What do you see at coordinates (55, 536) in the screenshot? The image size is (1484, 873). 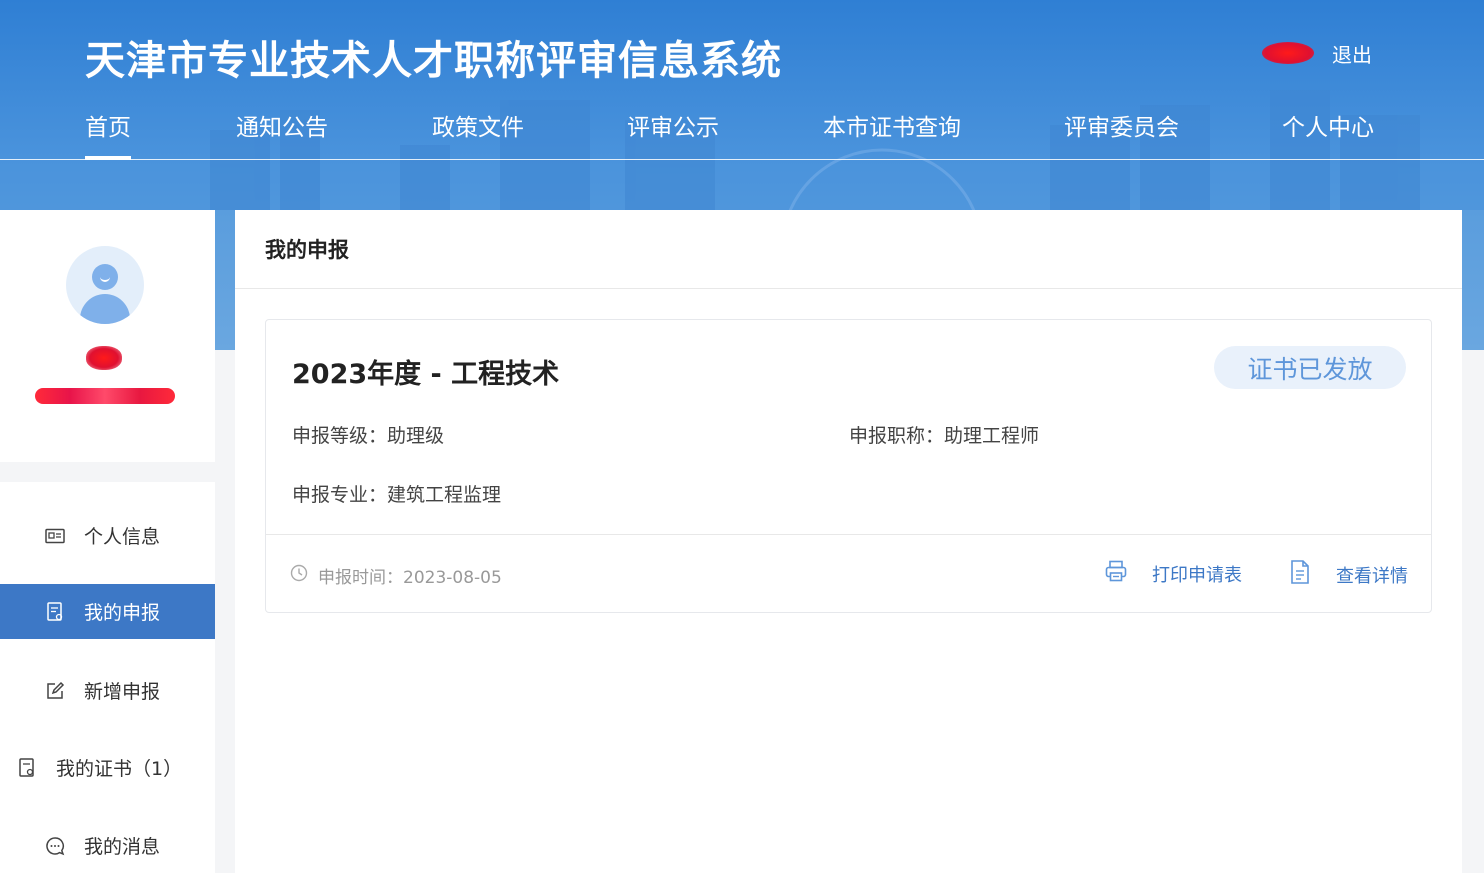 I see `id-card-icon` at bounding box center [55, 536].